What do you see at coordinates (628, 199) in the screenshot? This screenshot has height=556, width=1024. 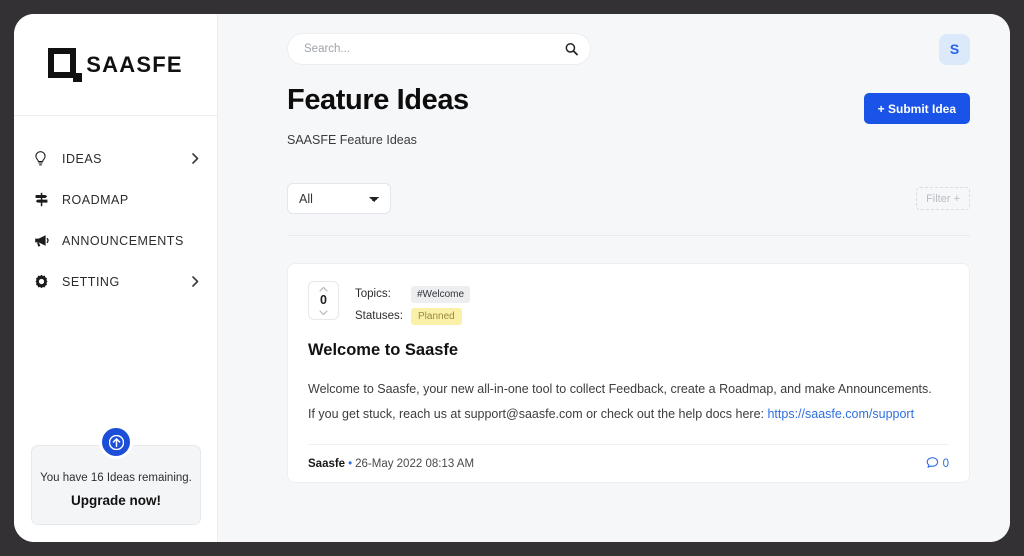 I see `filter-row: All Filter +` at bounding box center [628, 199].